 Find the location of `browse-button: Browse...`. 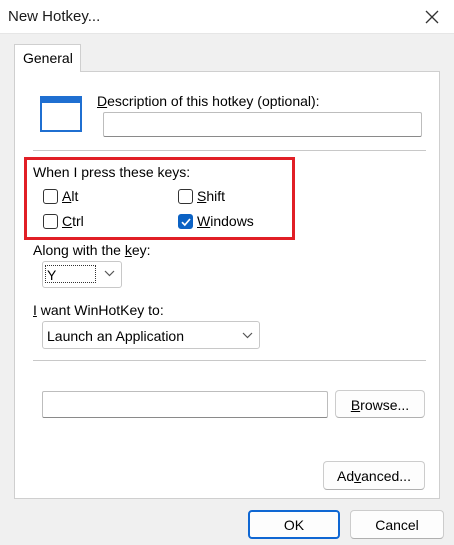

browse-button: Browse... is located at coordinates (380, 404).